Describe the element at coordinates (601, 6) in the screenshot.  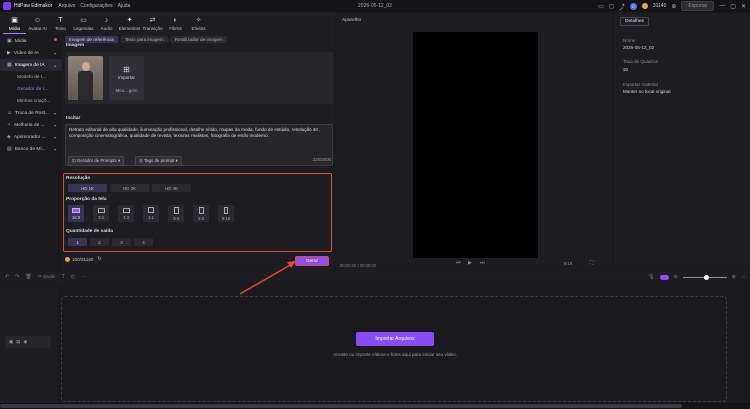
I see `monitor-icon: ▭` at that location.